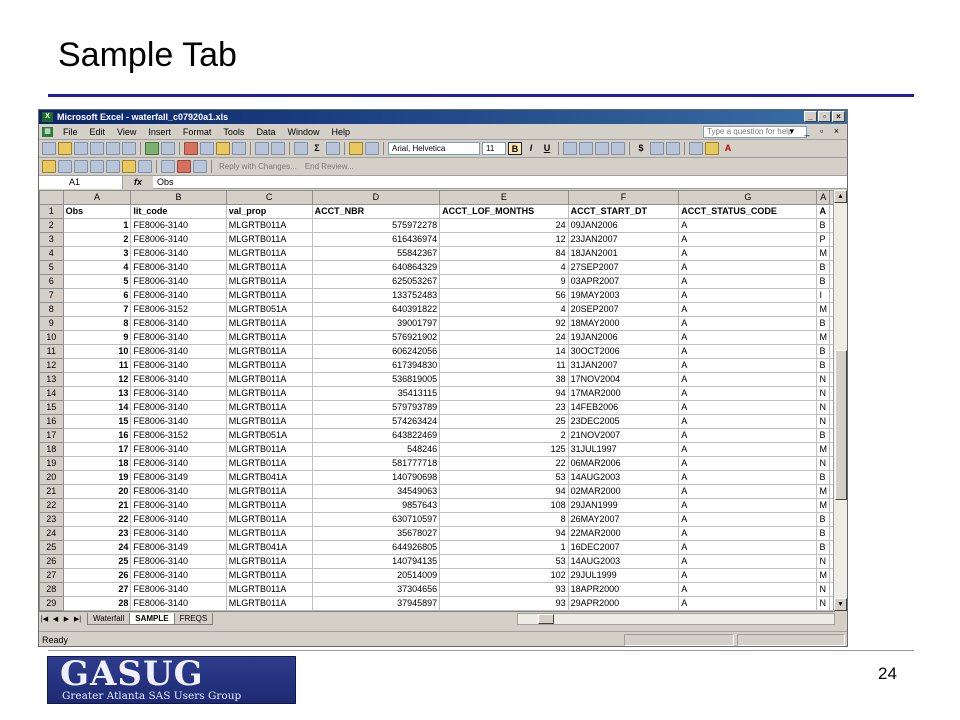  Describe the element at coordinates (823, 197) in the screenshot. I see `column-header: A` at that location.